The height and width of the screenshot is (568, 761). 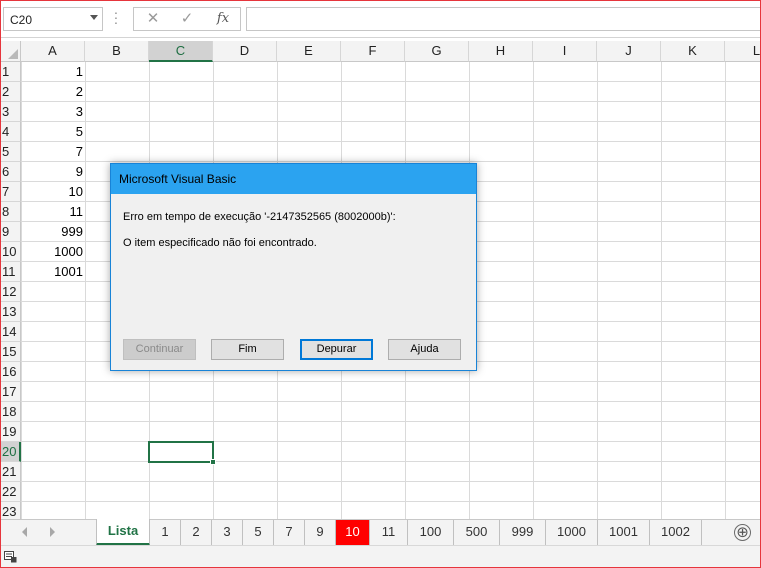 What do you see at coordinates (227, 532) in the screenshot?
I see `sheet-tab-3: 3` at bounding box center [227, 532].